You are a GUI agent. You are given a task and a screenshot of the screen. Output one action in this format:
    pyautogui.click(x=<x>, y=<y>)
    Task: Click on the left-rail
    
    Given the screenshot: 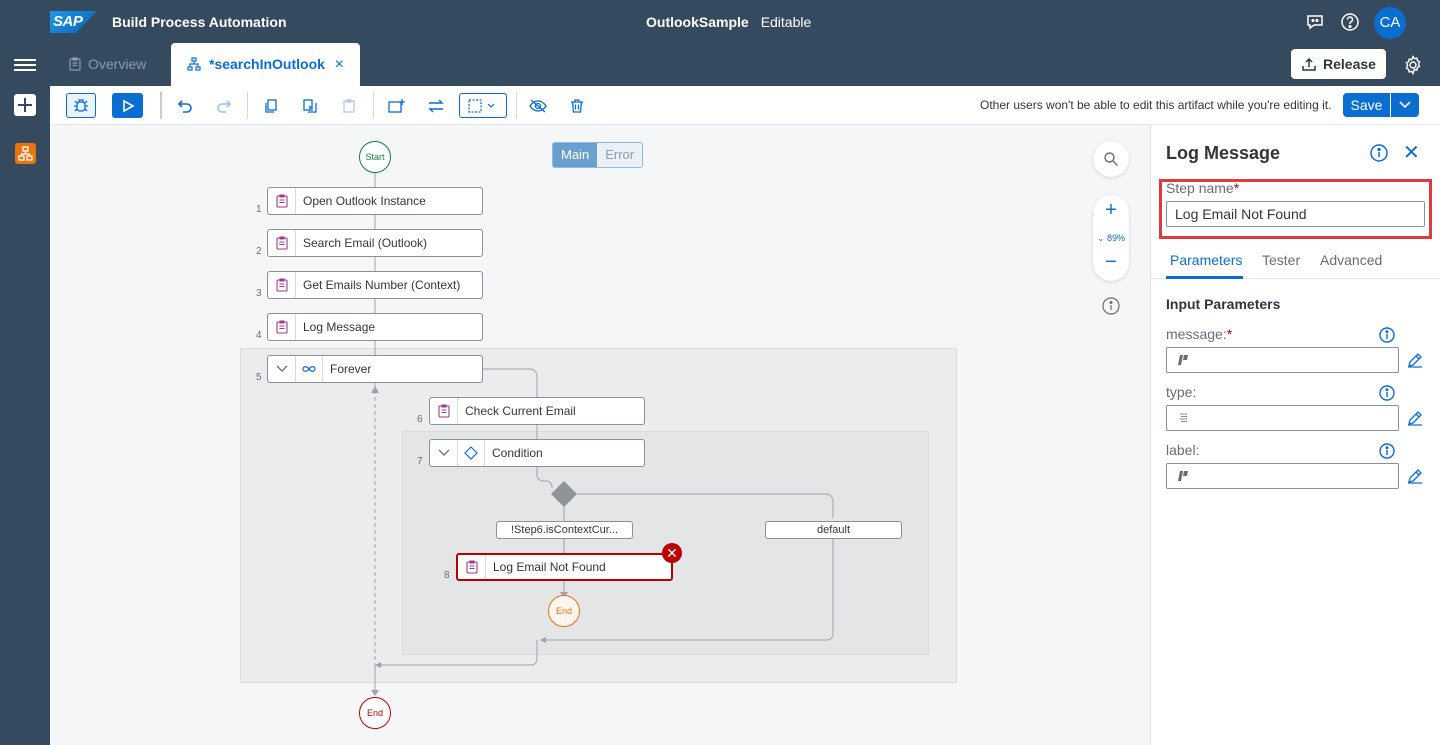 What is the action you would take?
    pyautogui.click(x=25, y=415)
    